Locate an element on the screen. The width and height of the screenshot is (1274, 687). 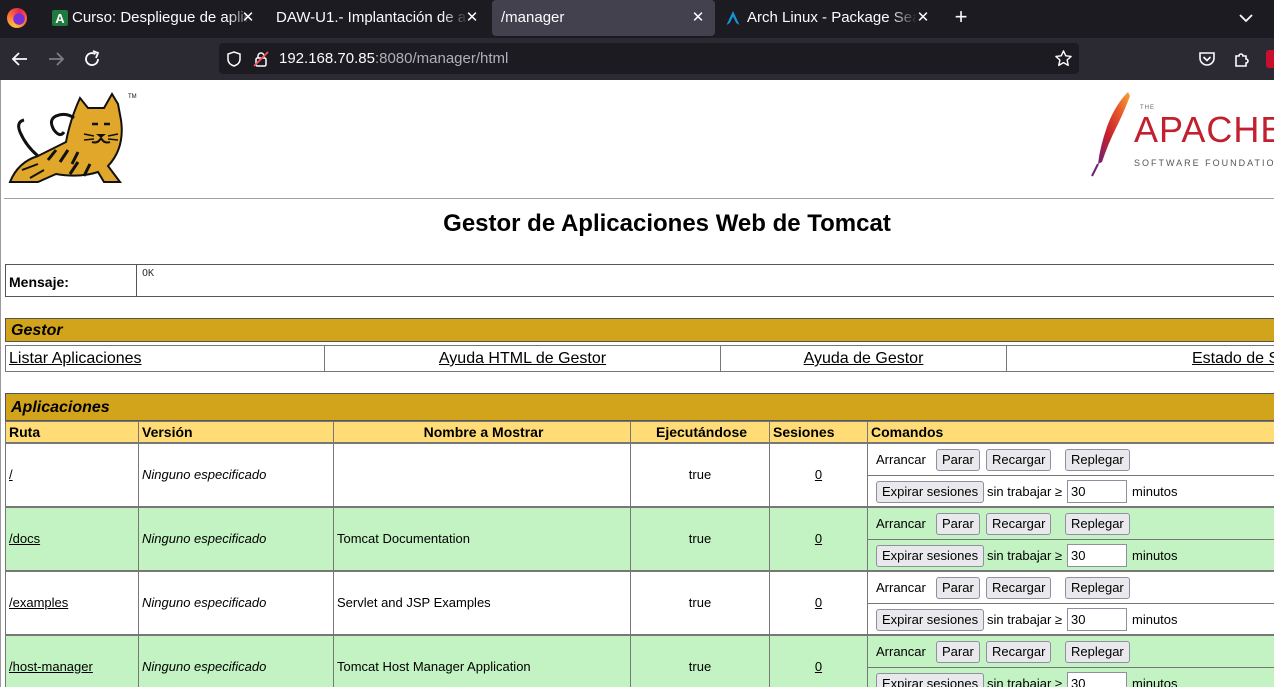
app-display-name: Tomcat Documentation is located at coordinates (403, 538).